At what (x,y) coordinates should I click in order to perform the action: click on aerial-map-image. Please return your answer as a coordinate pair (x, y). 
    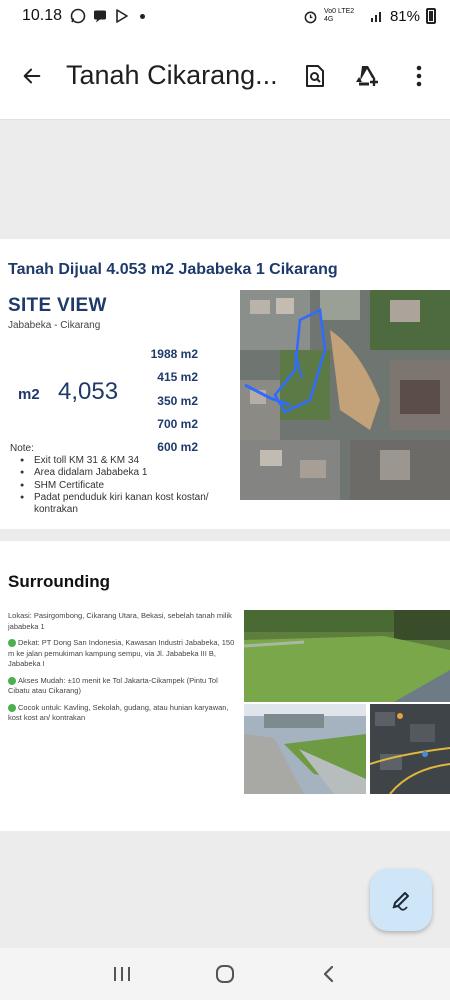
    Looking at the image, I should click on (345, 395).